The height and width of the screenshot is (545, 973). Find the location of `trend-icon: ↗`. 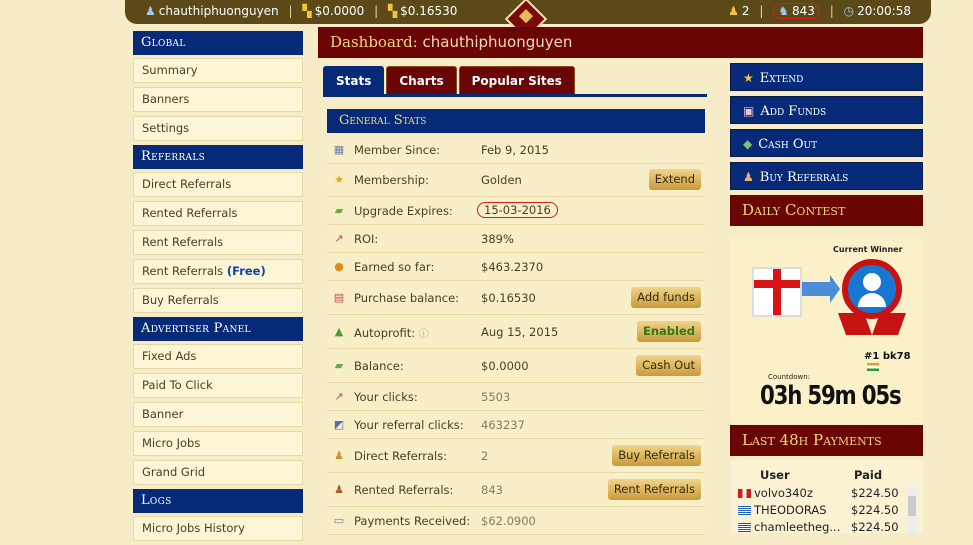

trend-icon: ↗ is located at coordinates (339, 396).